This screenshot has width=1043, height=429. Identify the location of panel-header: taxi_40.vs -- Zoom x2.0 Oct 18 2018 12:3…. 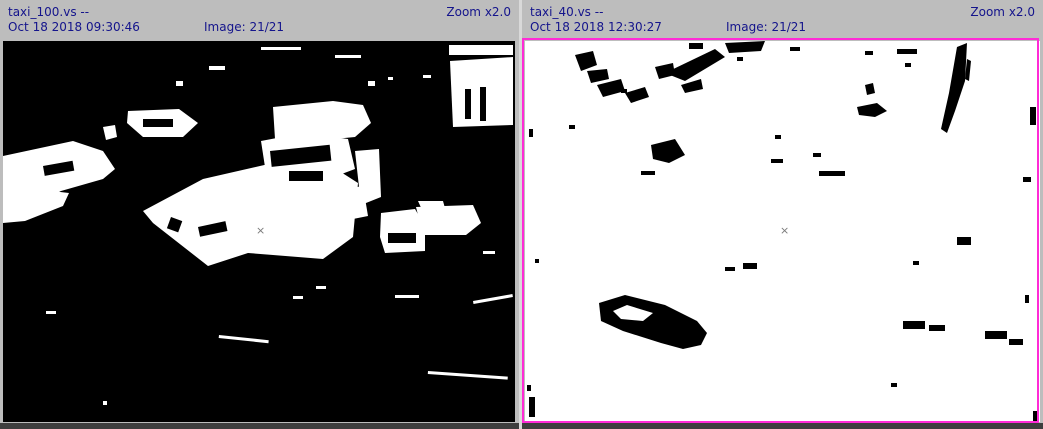
(782, 19).